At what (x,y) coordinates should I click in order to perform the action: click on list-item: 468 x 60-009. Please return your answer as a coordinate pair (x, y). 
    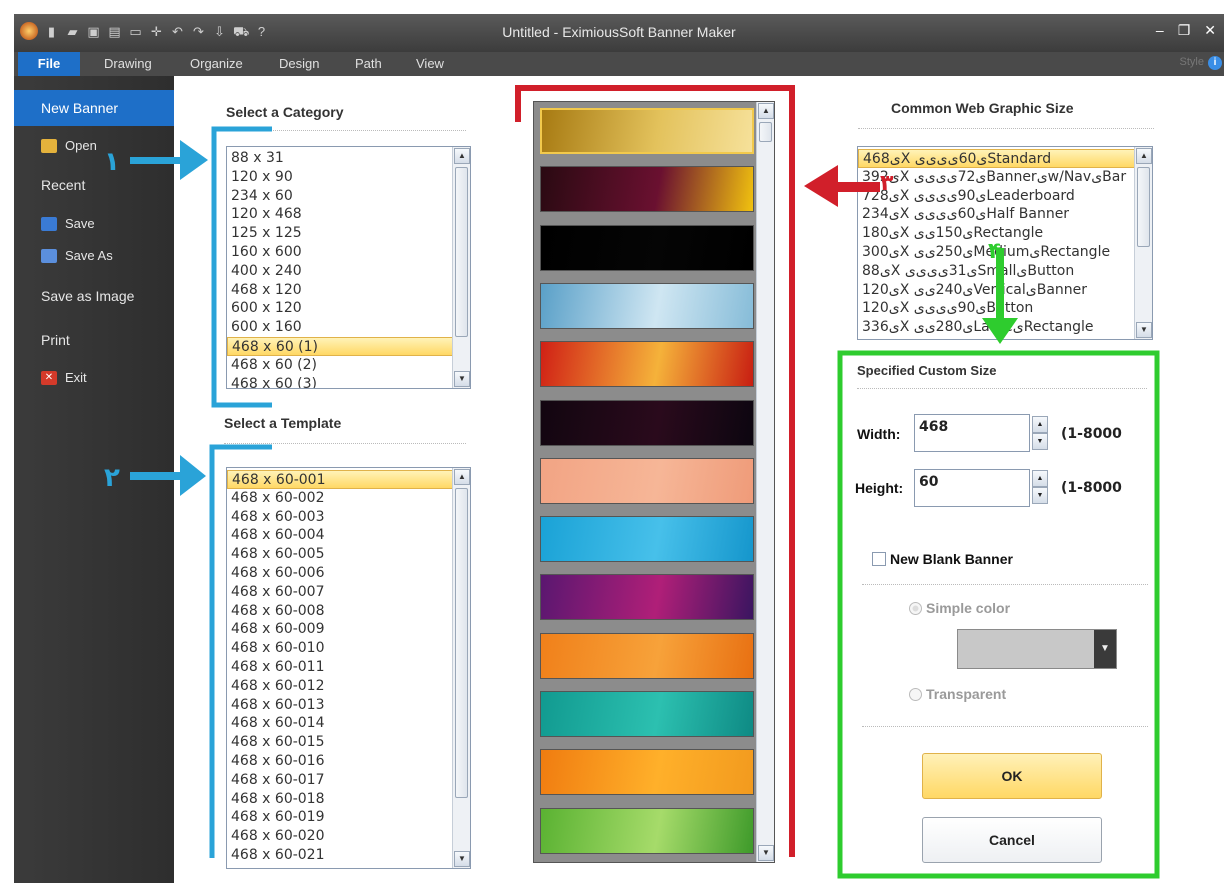
    Looking at the image, I should click on (348, 629).